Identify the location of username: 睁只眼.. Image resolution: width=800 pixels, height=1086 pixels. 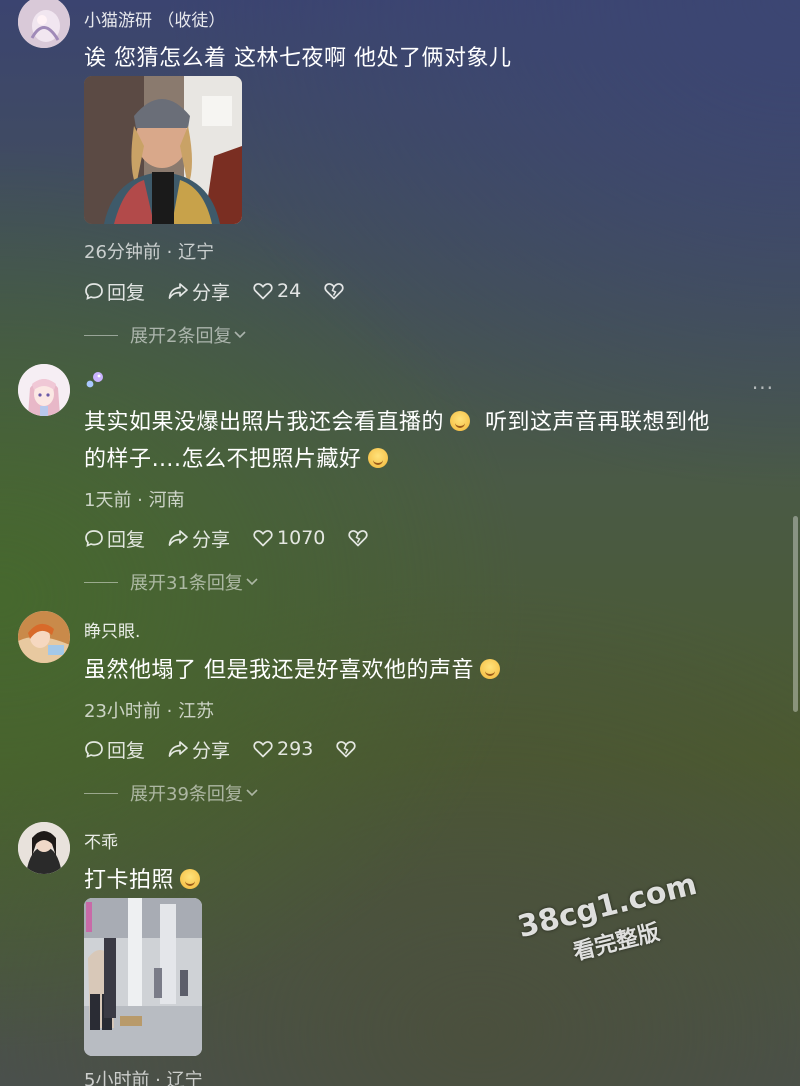
(112, 629).